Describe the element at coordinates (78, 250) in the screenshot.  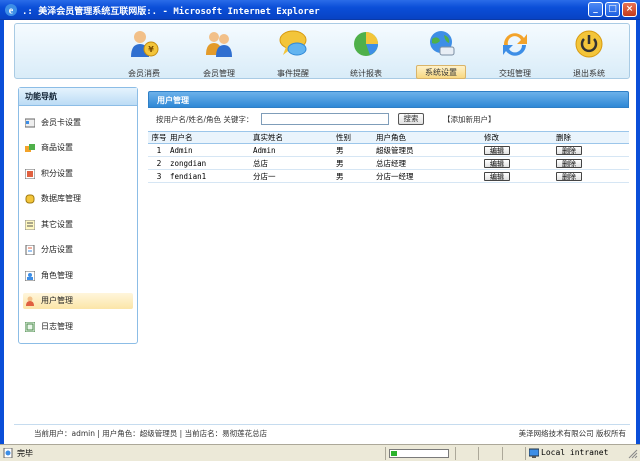
I see `sidebar-item-branch: 分店设置` at that location.